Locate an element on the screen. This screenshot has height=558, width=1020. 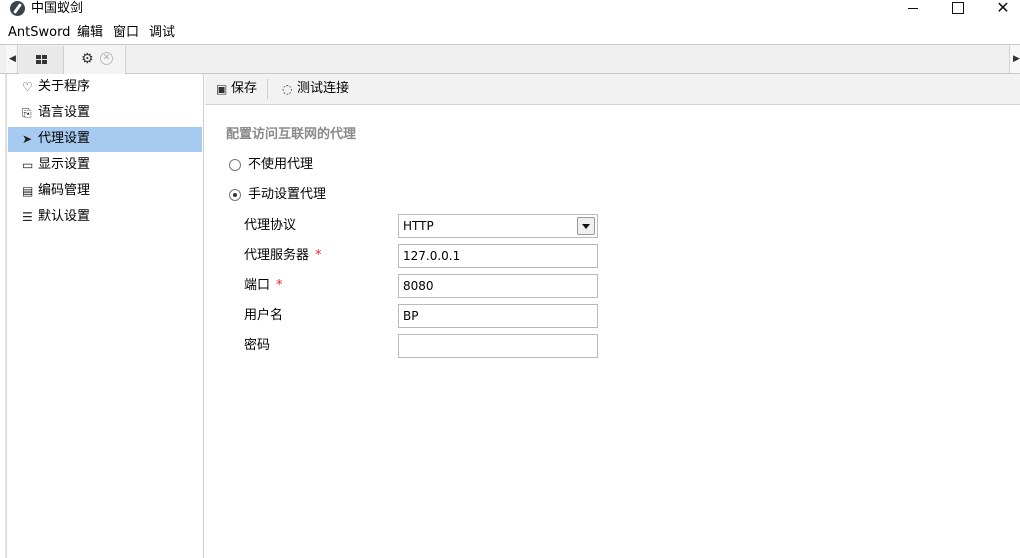
sidebar-item-display: ▭ 显示设置 is located at coordinates (105, 165).